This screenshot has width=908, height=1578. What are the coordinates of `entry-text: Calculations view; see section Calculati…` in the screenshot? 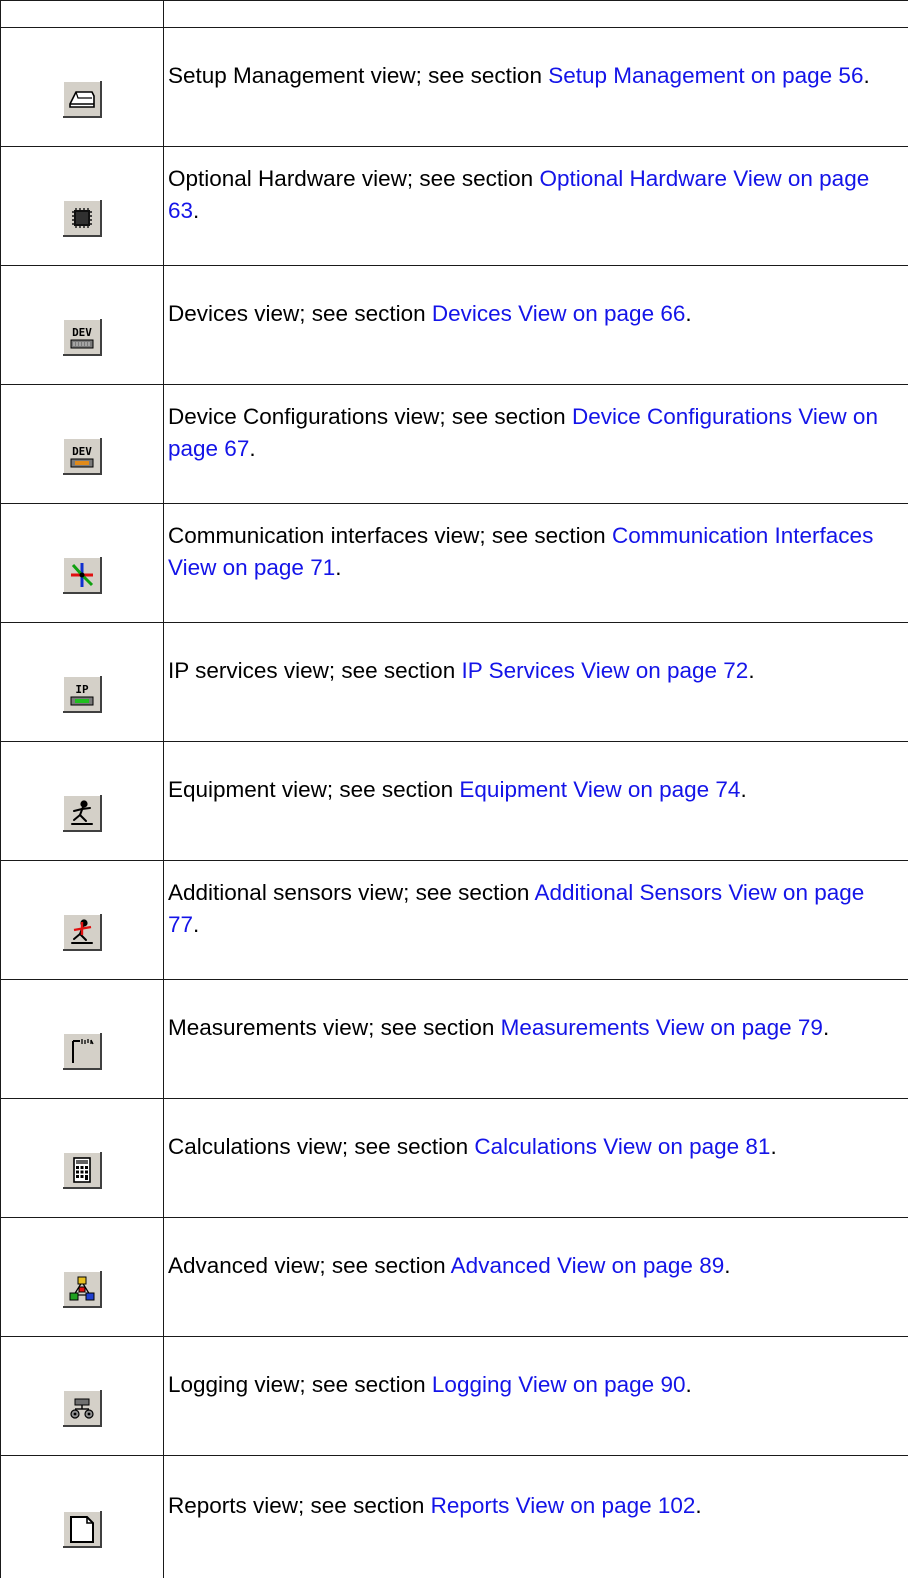 It's located at (534, 1147).